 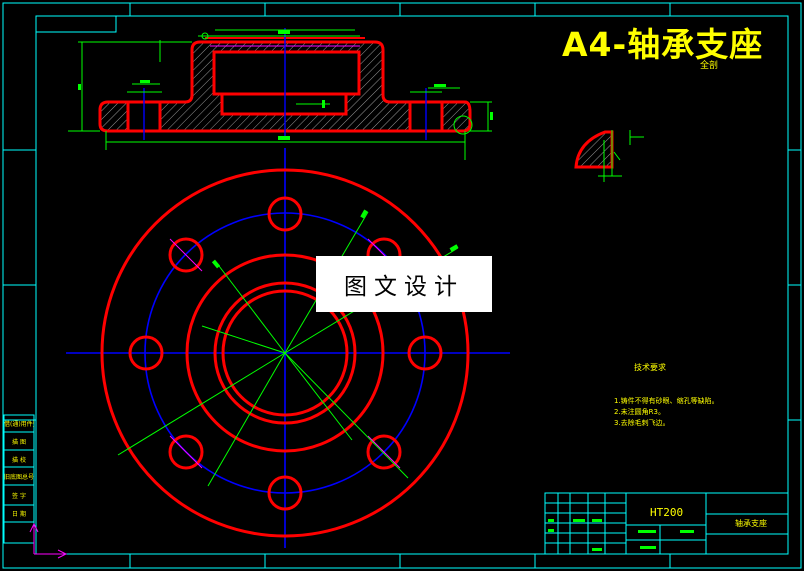 I want to click on material-label: HT200, so click(x=667, y=512).